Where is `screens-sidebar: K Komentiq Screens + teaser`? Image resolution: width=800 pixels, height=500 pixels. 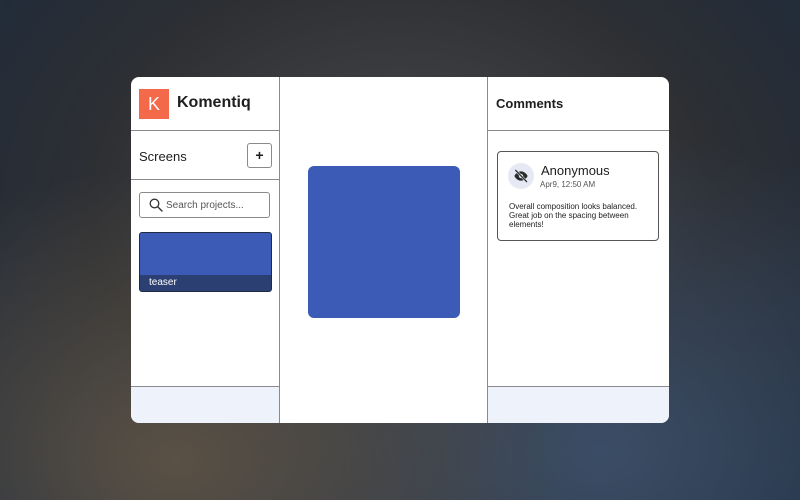 screens-sidebar: K Komentiq Screens + teaser is located at coordinates (205, 250).